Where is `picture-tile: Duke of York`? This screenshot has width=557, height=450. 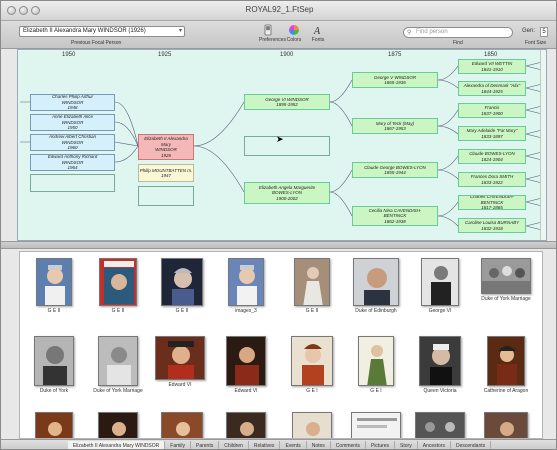
picture-tile: Duke of York is located at coordinates (54, 365).